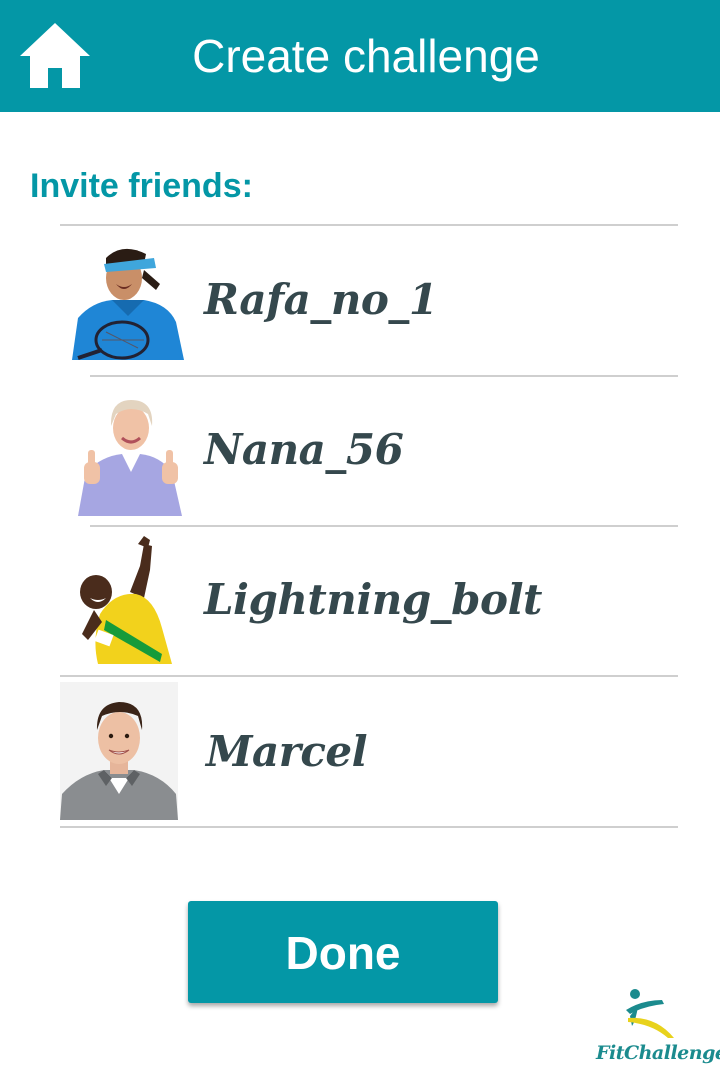  I want to click on sprinter-avatar, so click(124, 600).